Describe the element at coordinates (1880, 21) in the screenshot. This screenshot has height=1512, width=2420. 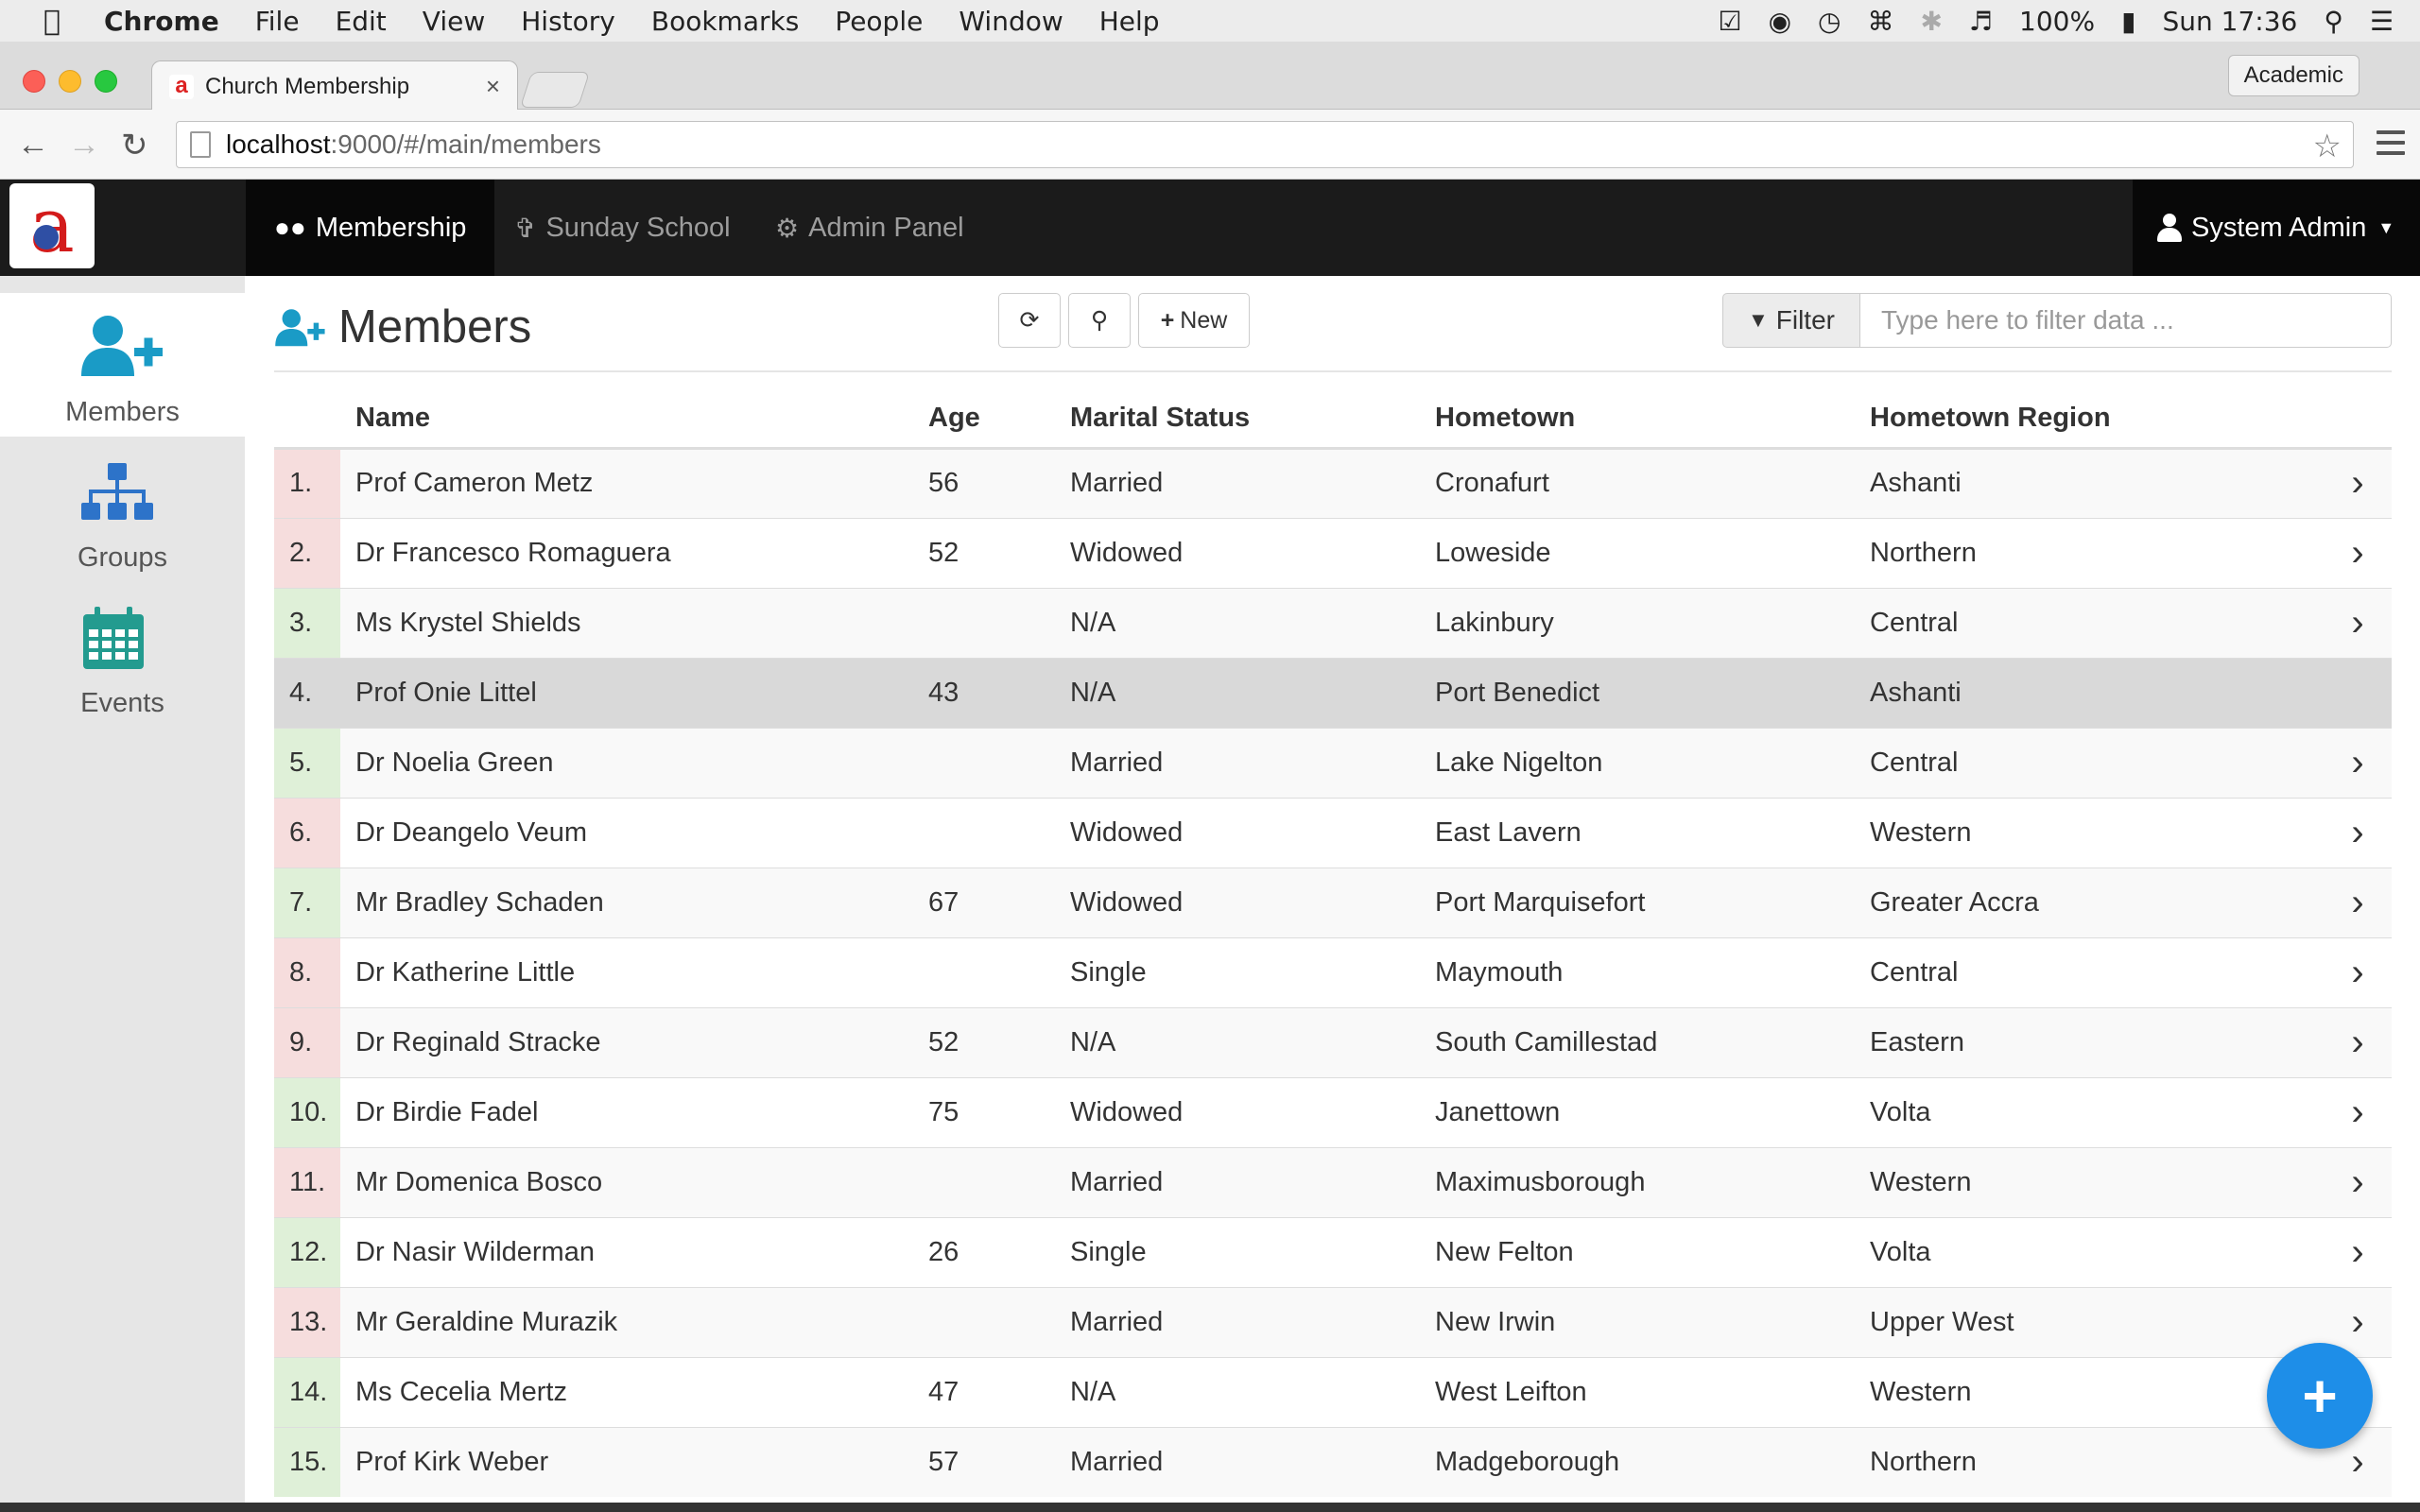
I see `wifi-icon: ⌘` at that location.